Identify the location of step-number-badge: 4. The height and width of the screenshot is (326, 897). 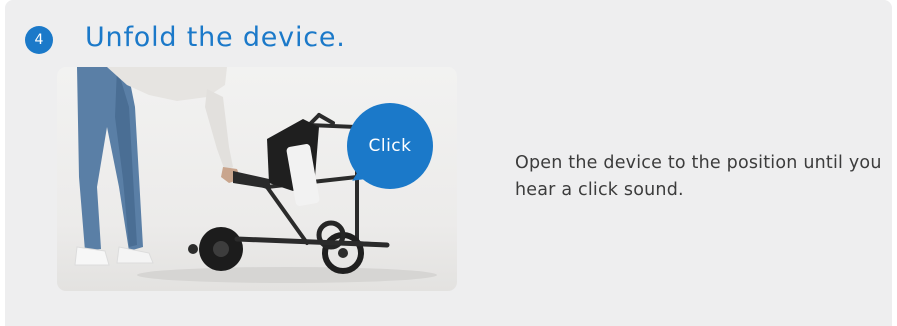
(39, 40).